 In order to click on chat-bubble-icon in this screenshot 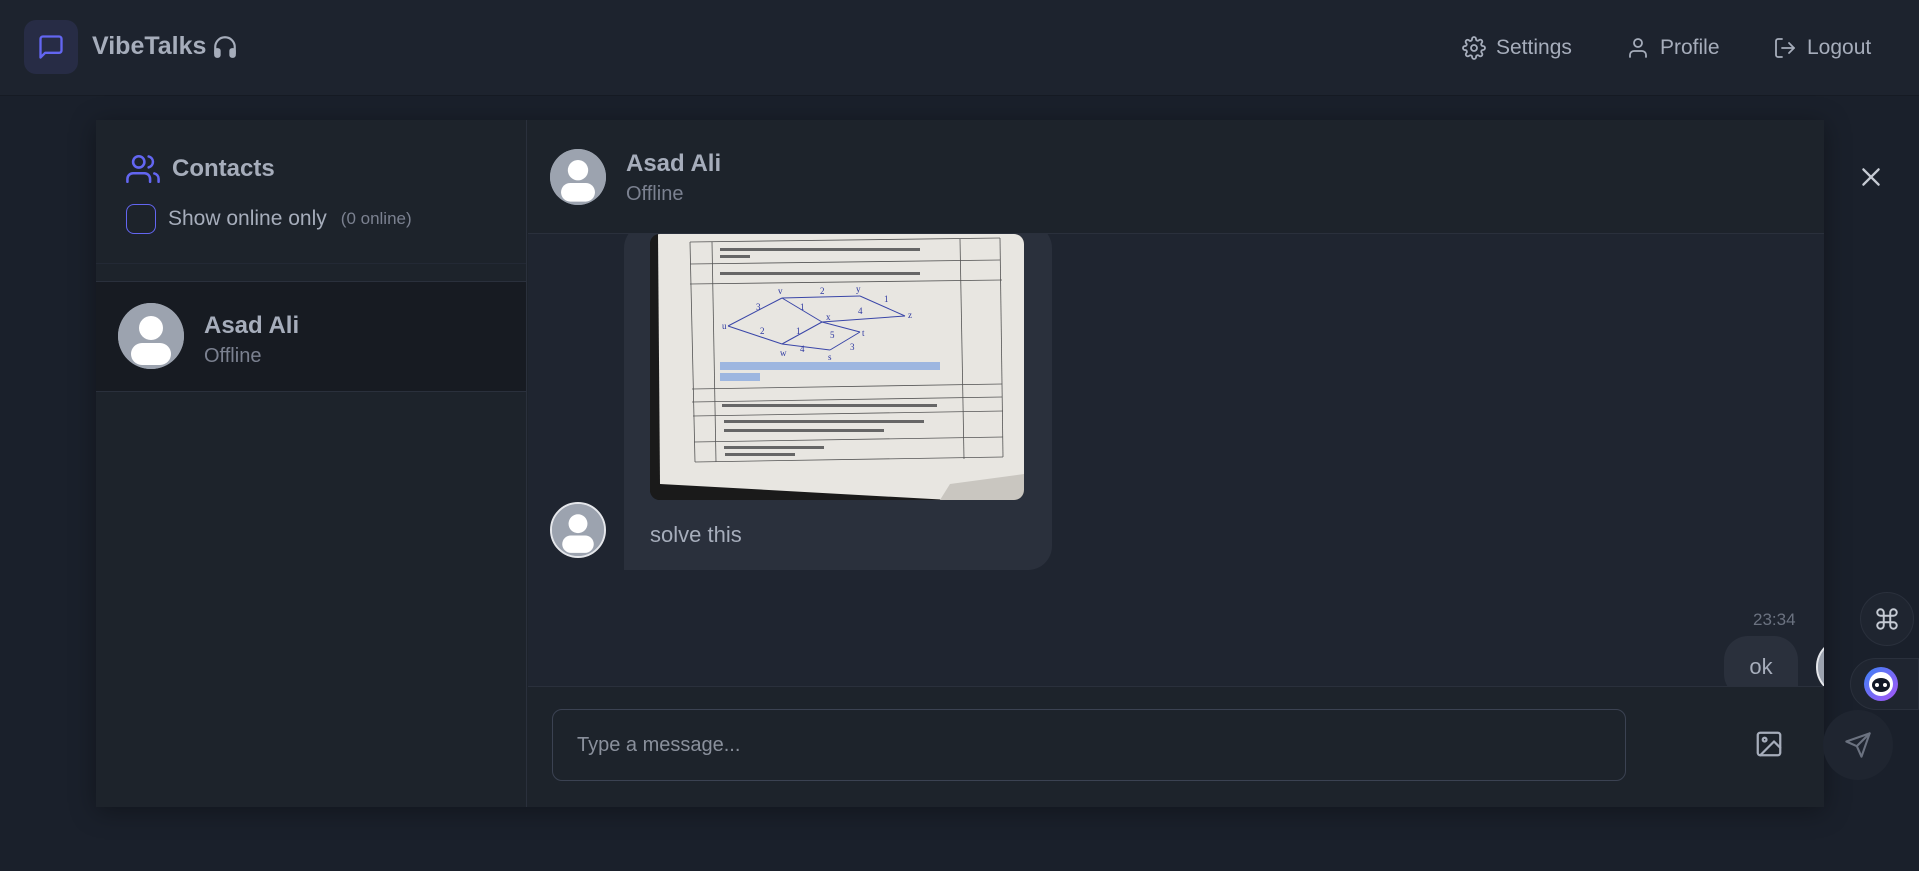, I will do `click(51, 47)`.